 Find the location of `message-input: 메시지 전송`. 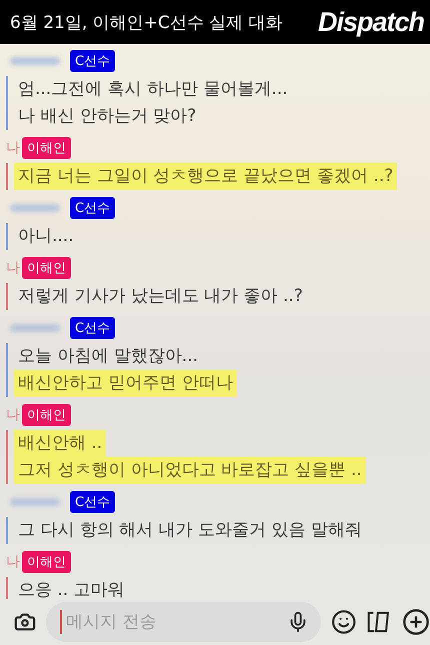

message-input: 메시지 전송 is located at coordinates (175, 622).